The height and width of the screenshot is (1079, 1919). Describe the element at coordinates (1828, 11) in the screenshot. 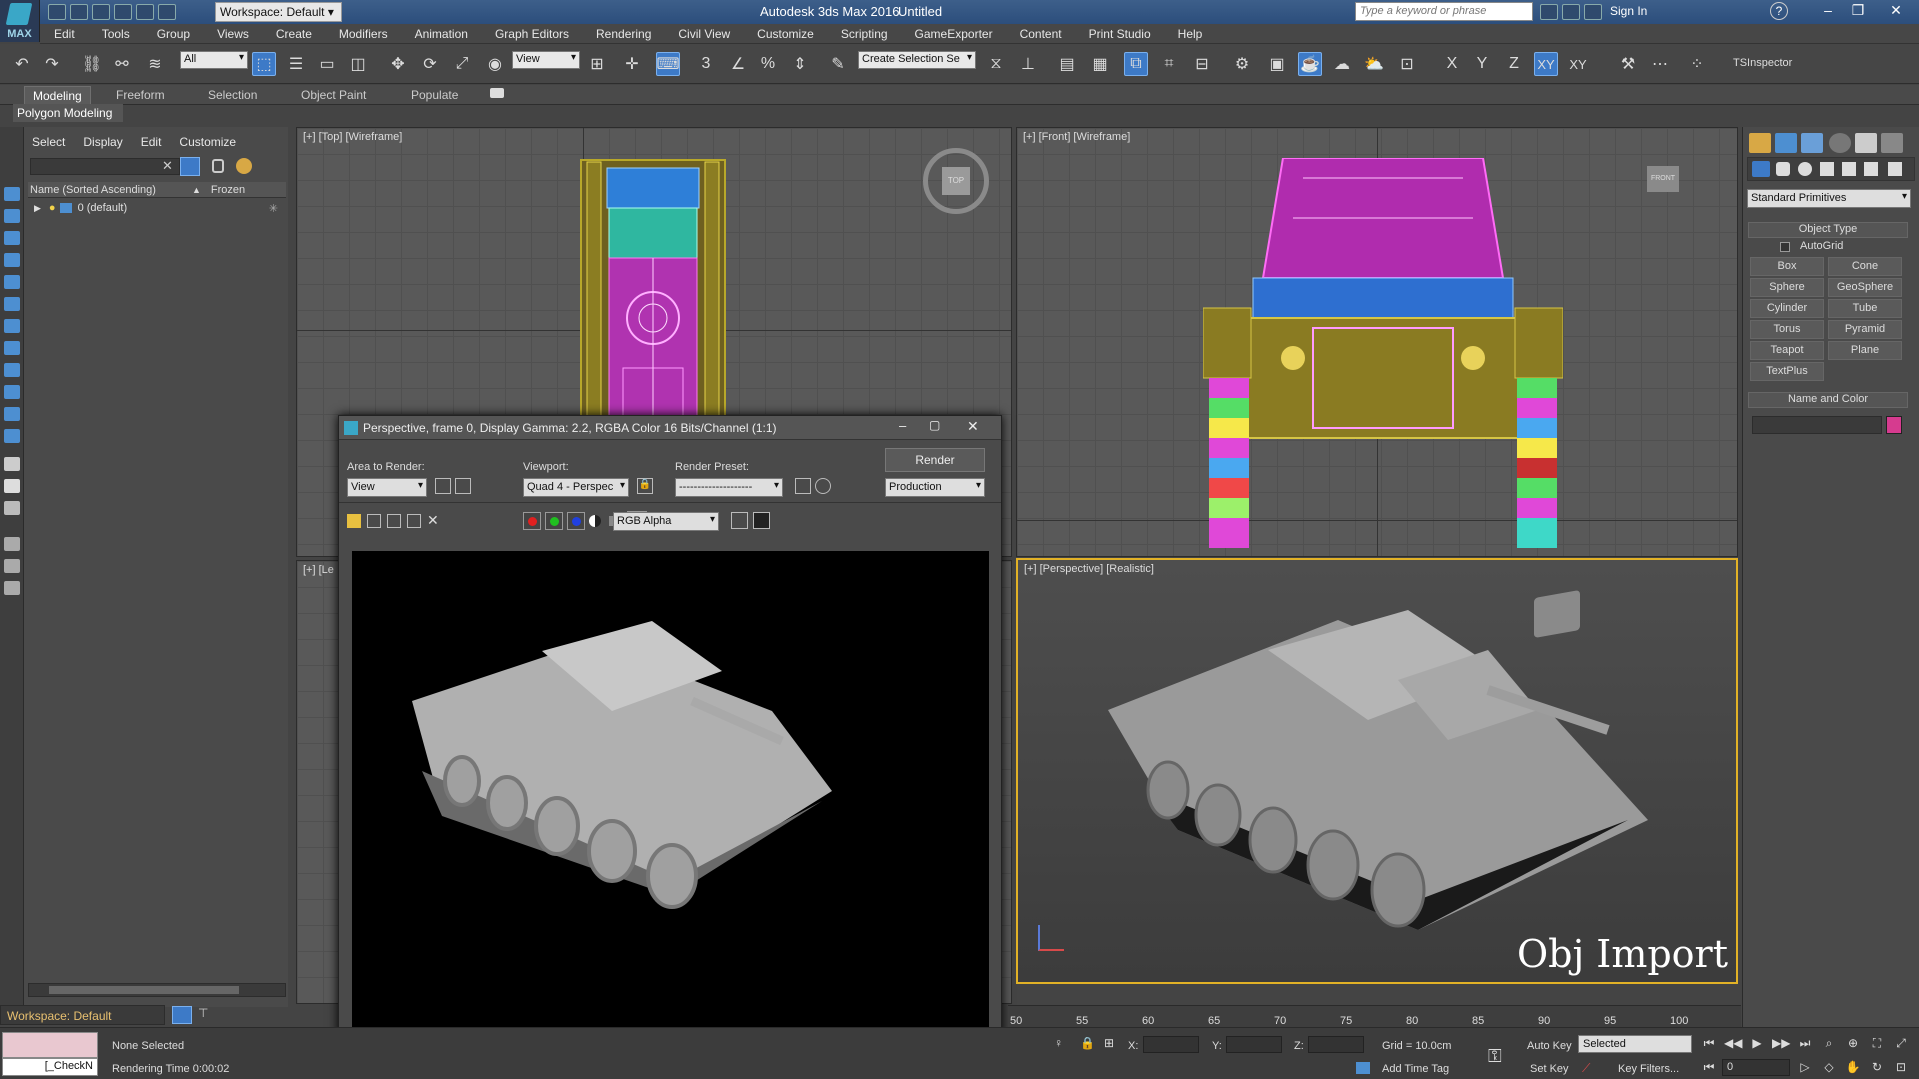

I see `minimize-button: –` at that location.